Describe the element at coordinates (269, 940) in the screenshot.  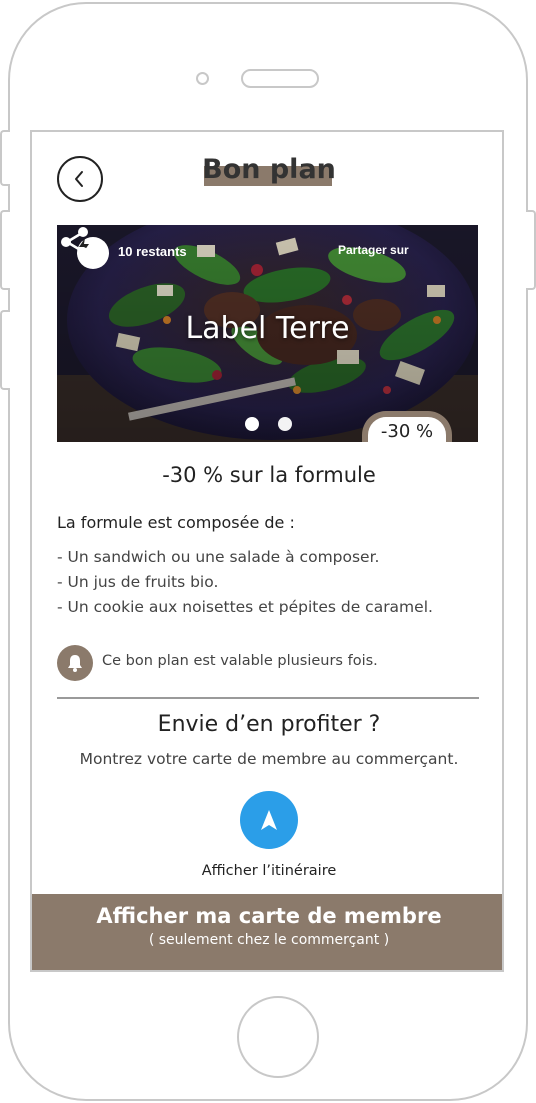
I see `member-button-sublabel: ( seulement chez le commerçant )` at that location.